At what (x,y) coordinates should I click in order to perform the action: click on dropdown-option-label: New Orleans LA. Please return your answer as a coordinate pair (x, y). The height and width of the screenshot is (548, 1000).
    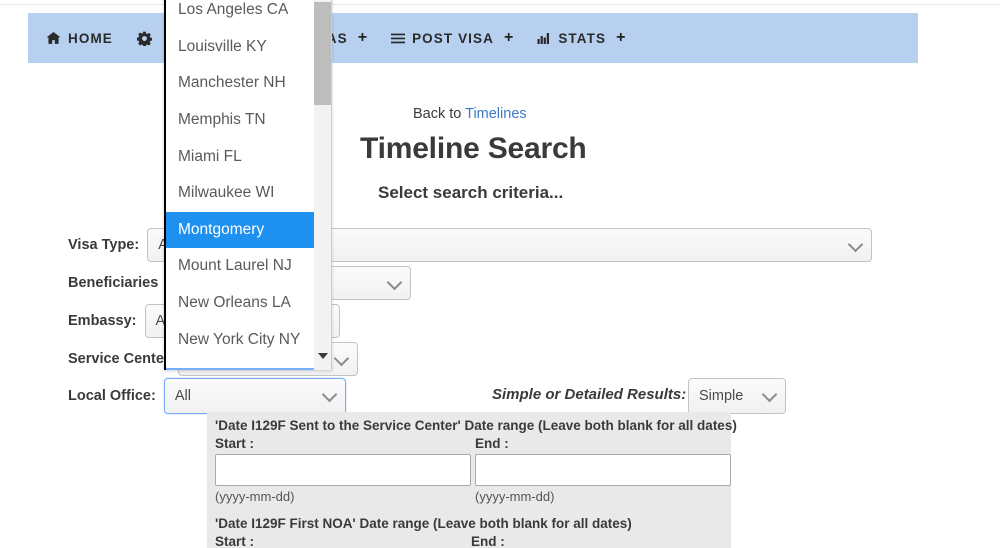
    Looking at the image, I should click on (234, 303).